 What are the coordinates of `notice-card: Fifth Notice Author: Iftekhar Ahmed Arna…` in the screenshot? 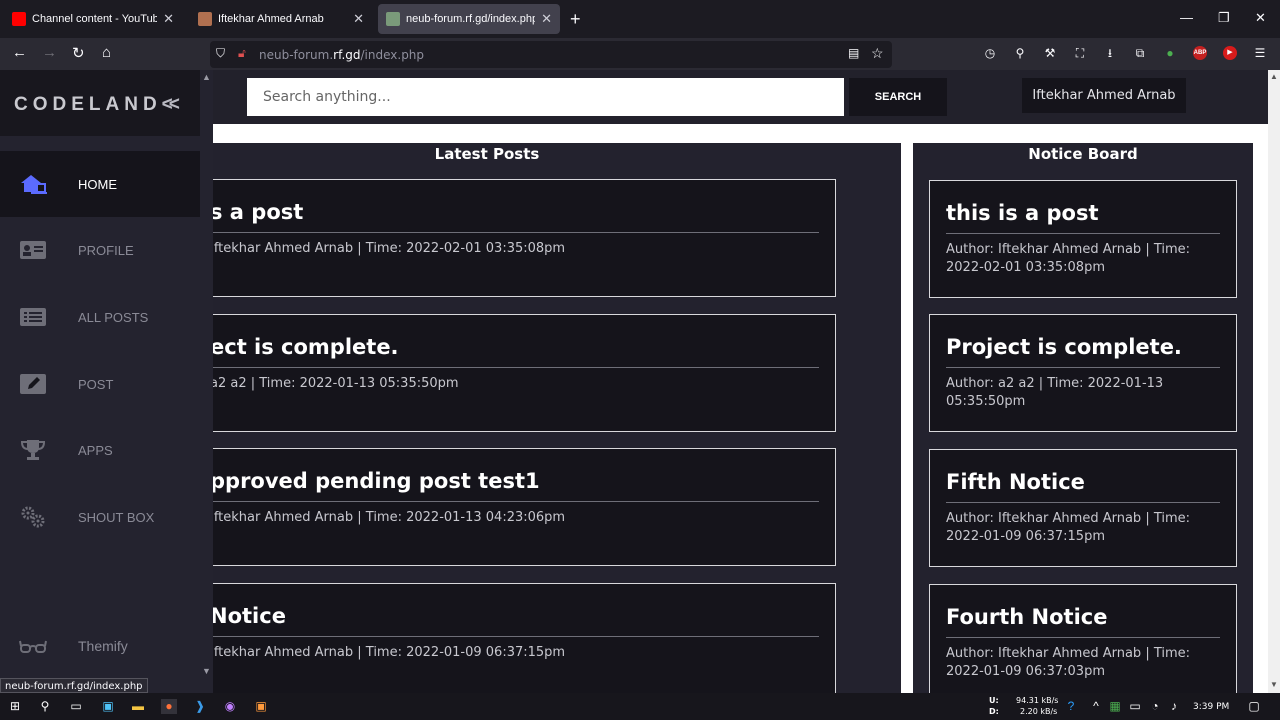 It's located at (1083, 508).